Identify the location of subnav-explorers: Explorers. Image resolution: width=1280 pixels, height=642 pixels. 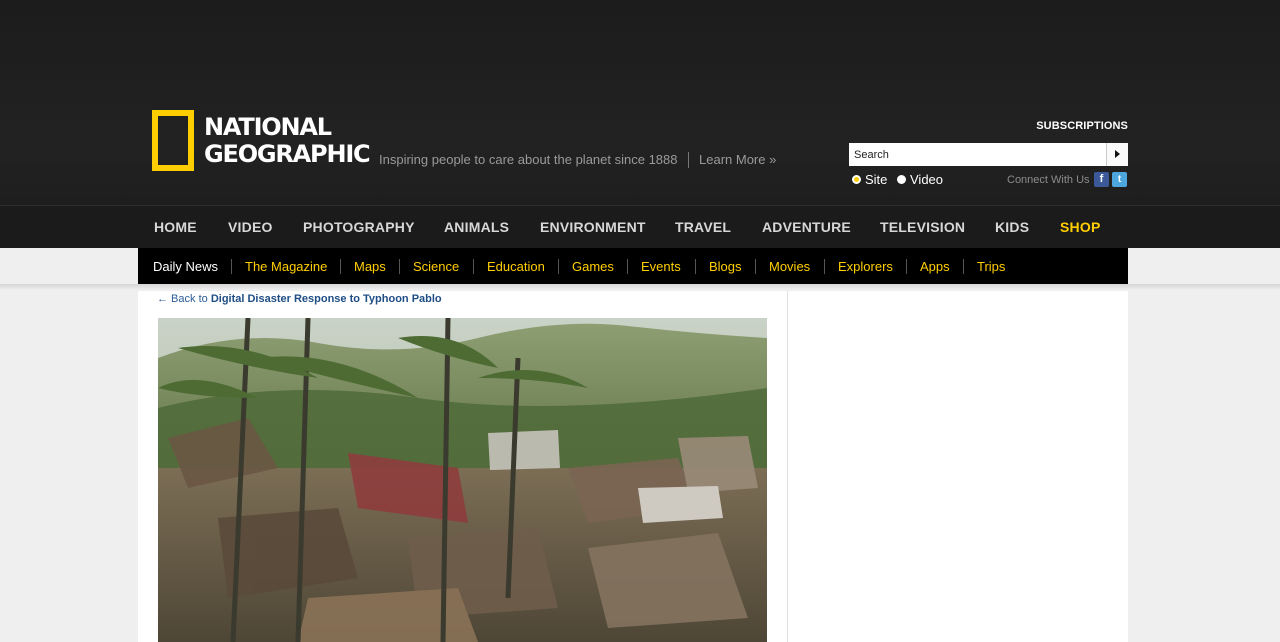
(865, 266).